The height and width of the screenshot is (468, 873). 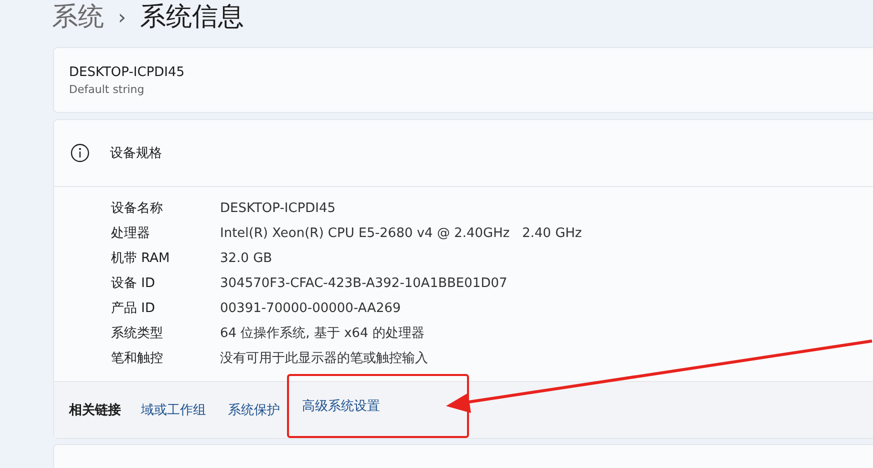 I want to click on related-link: 系统保护, so click(x=254, y=410).